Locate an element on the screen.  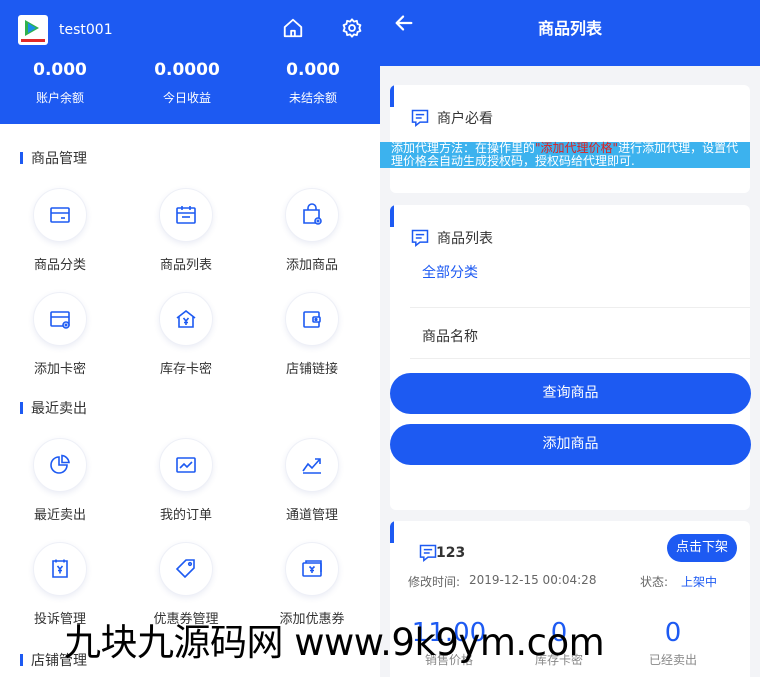
category-icon is located at coordinates (60, 215).